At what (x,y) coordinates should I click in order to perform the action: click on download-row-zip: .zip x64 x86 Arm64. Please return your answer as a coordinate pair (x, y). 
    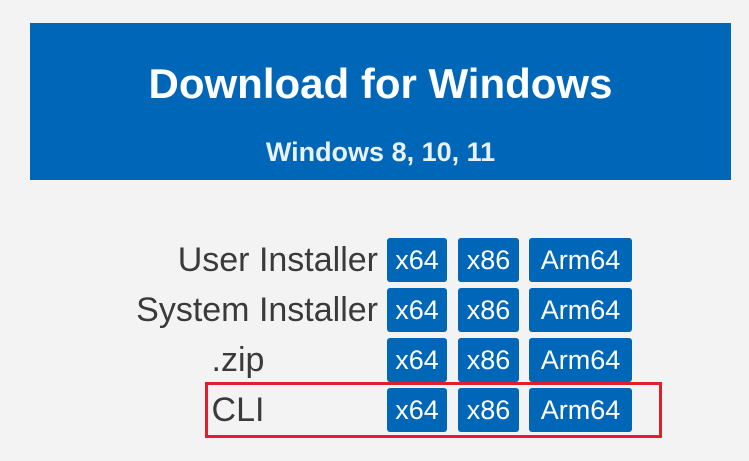
    Looking at the image, I should click on (374, 360).